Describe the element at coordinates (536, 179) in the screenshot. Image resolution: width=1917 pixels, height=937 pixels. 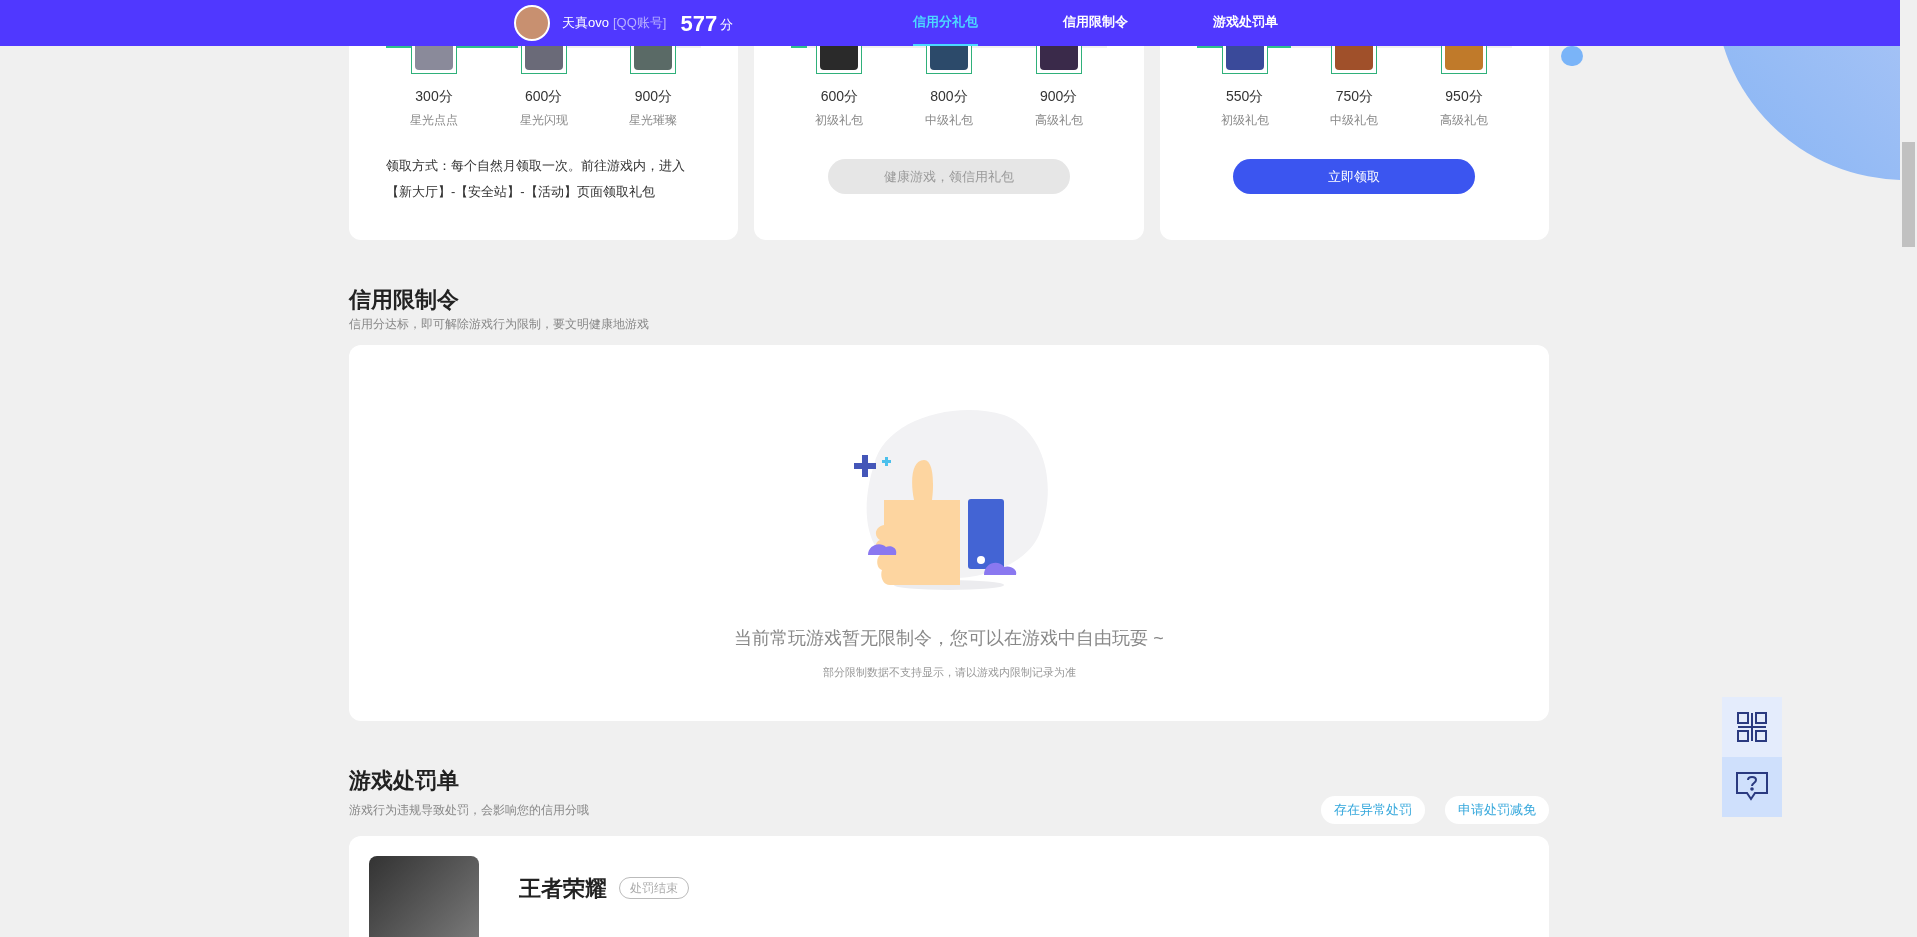
I see `claim-instructions: 领取方式：每个自然月领取一次。前往游戏内，进入【新大厅】-【安全站】-【活动】页面领取礼包` at that location.